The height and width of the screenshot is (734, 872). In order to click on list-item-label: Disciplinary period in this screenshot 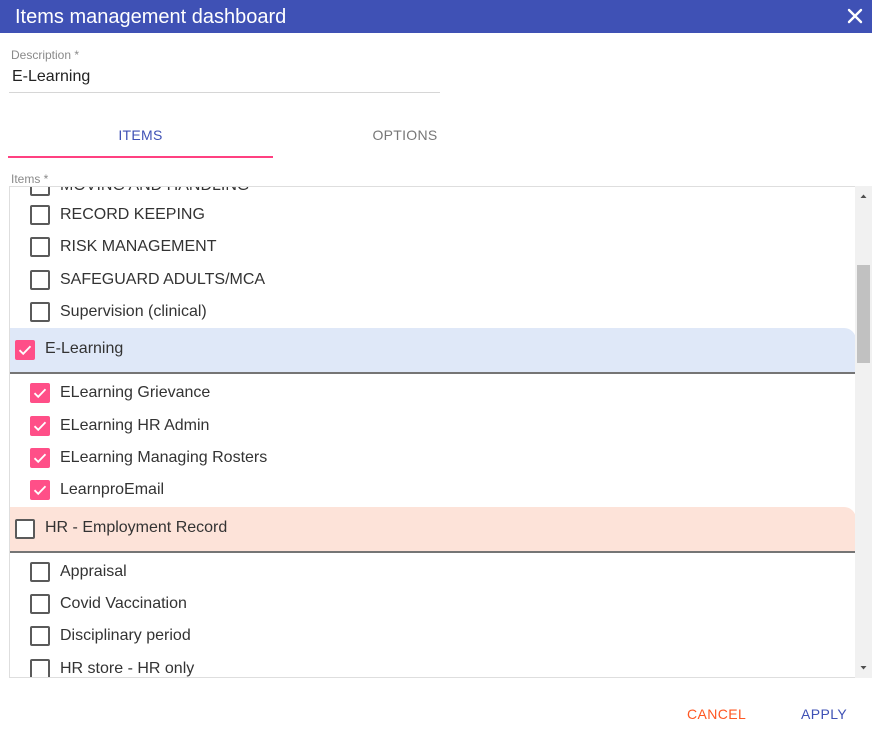, I will do `click(125, 635)`.